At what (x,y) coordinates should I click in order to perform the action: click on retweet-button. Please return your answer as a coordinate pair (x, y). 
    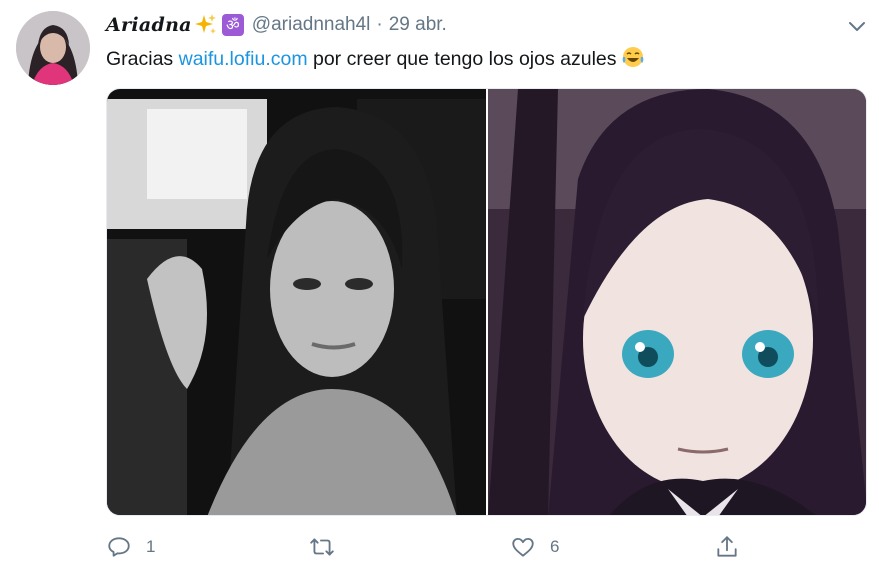
    Looking at the image, I should click on (329, 547).